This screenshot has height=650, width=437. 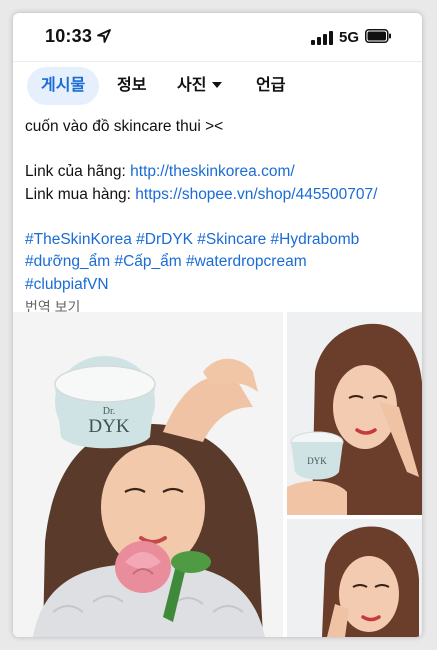 I want to click on chevron-down-icon, so click(x=217, y=85).